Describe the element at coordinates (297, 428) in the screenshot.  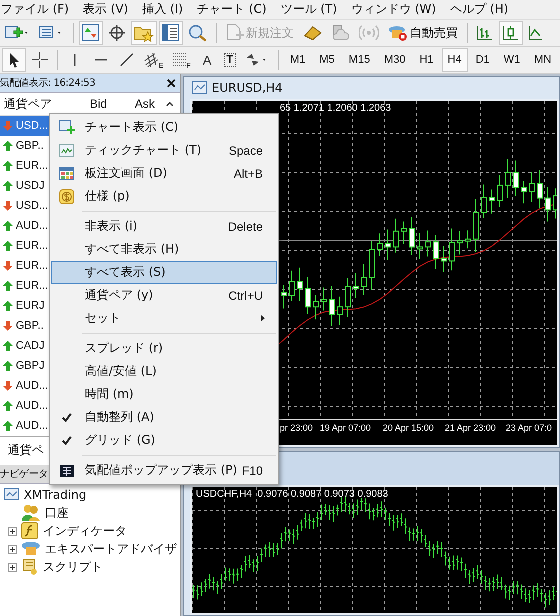
I see `time-axis-label: pr 23:00` at that location.